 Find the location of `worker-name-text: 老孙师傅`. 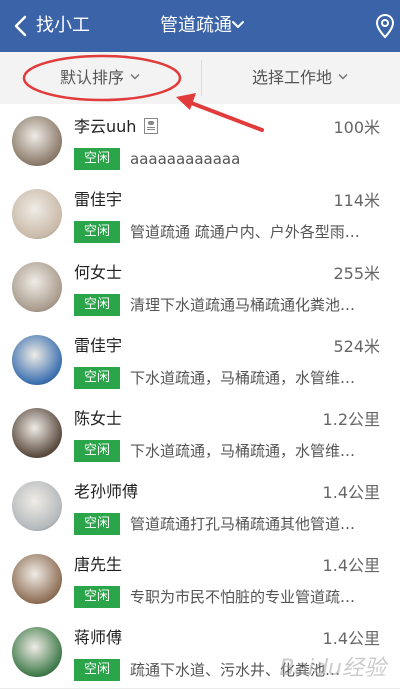

worker-name-text: 老孙师傅 is located at coordinates (106, 491).